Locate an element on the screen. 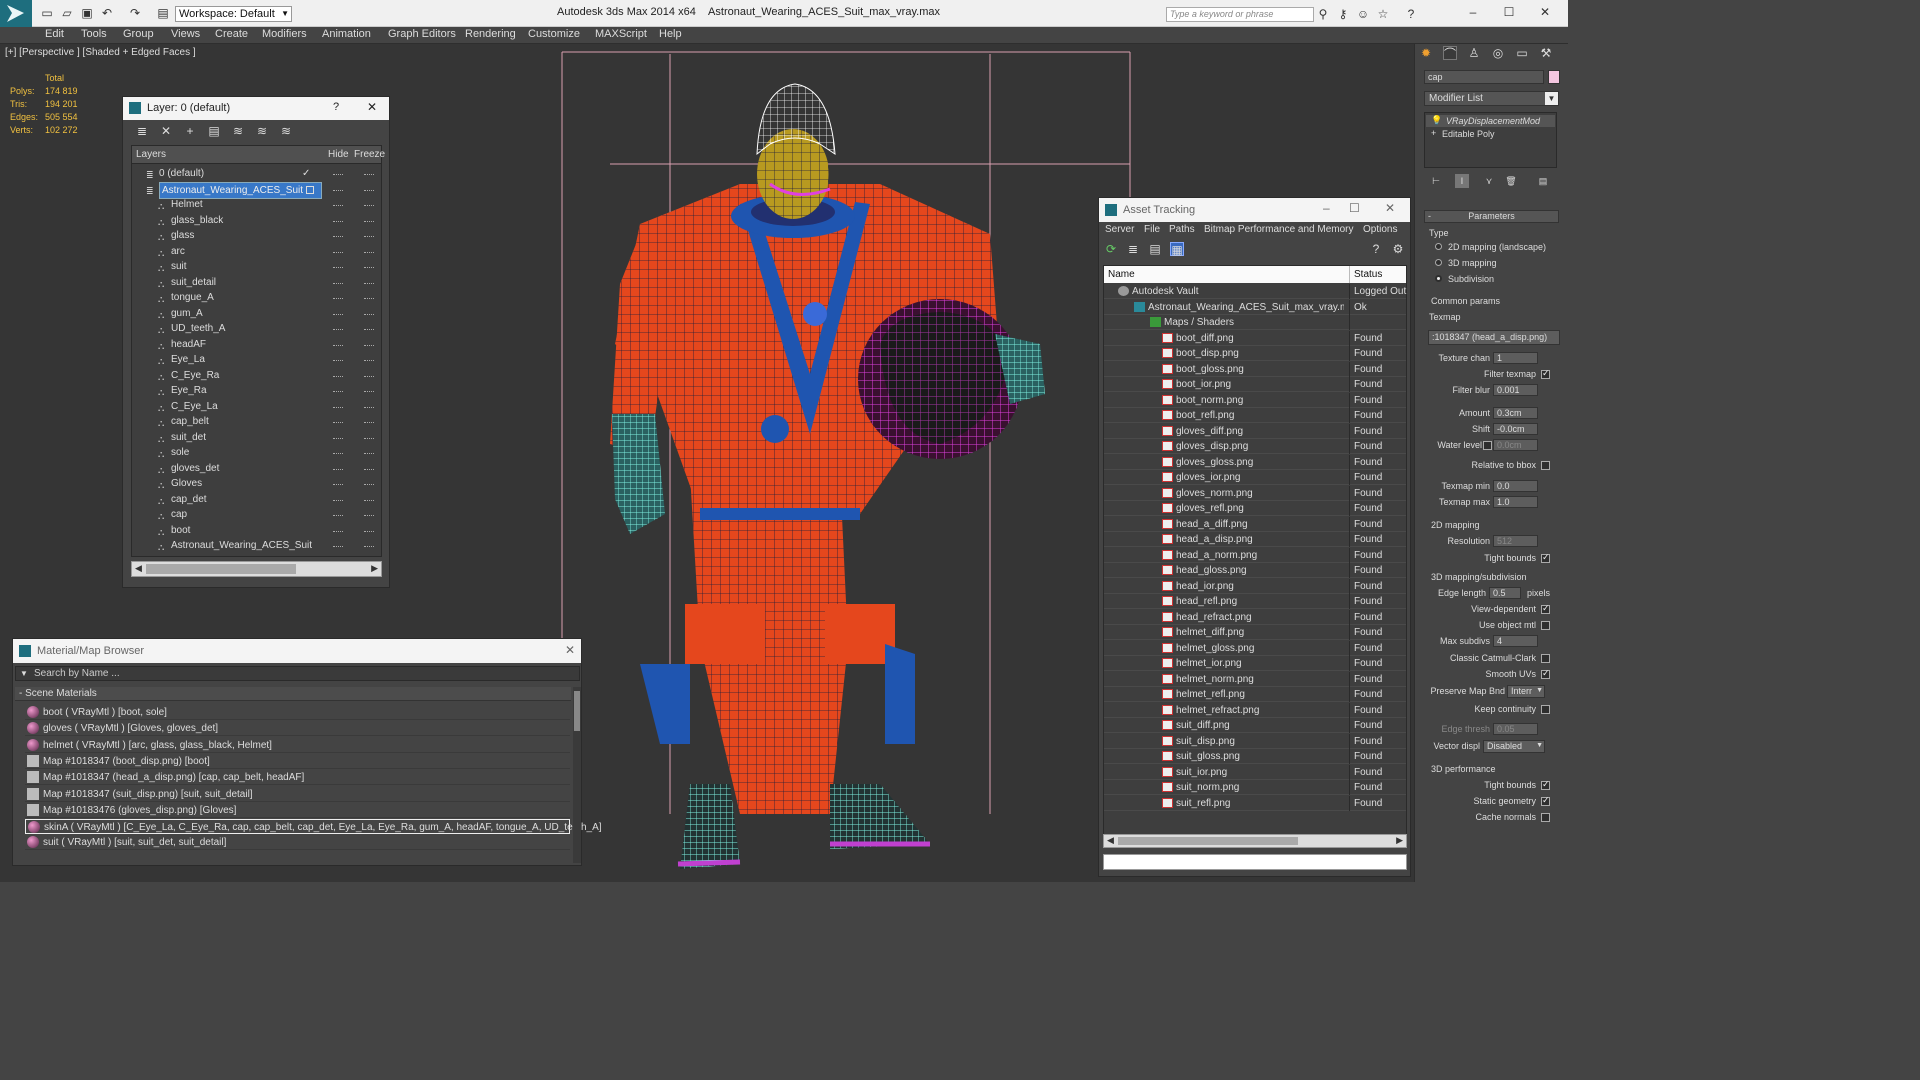 This screenshot has width=1920, height=1080. user-icon: ☺ is located at coordinates (1363, 14).